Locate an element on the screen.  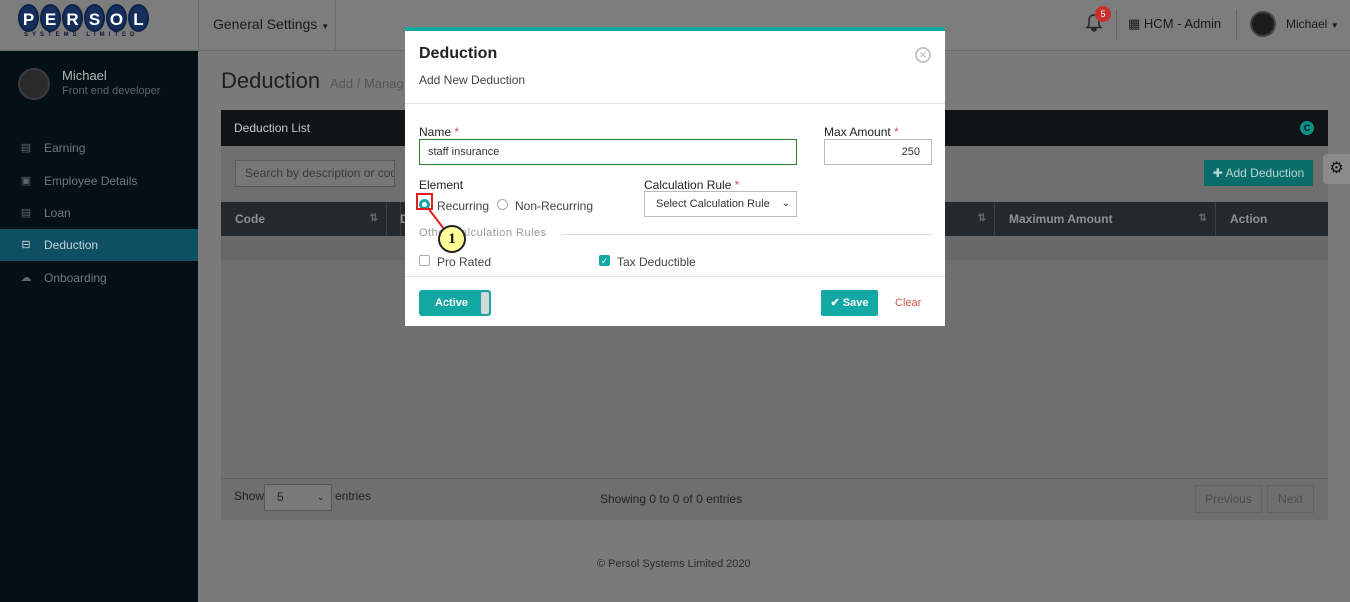
modal-subtitle: Add New Deduction is located at coordinates (472, 80).